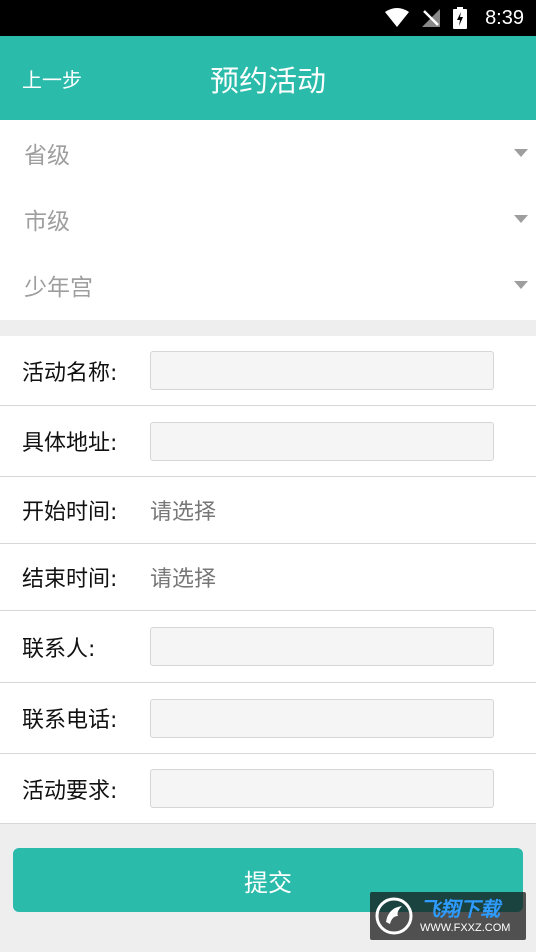 This screenshot has height=952, width=536. What do you see at coordinates (465, 927) in the screenshot?
I see `watermark-url: WWW.FXXZ.COM` at bounding box center [465, 927].